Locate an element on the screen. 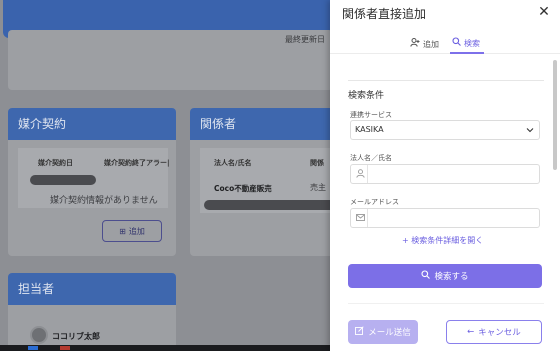  drawer-title: 関係者直接追加 is located at coordinates (384, 14).